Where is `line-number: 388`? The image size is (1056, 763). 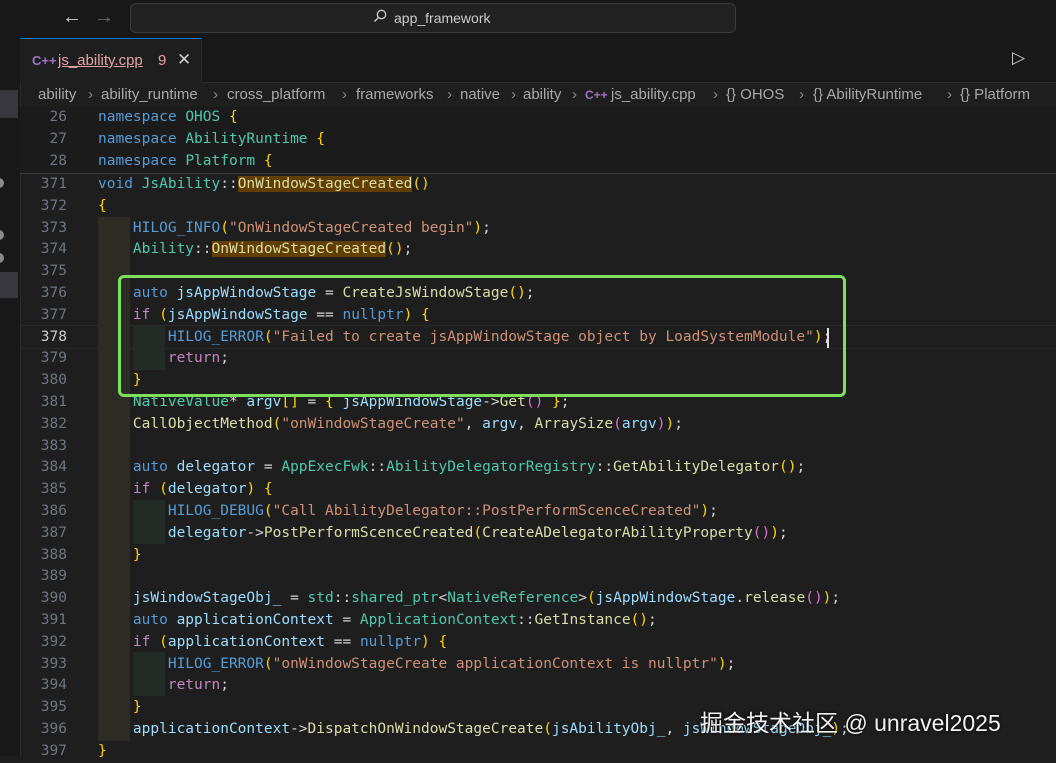
line-number: 388 is located at coordinates (53, 554).